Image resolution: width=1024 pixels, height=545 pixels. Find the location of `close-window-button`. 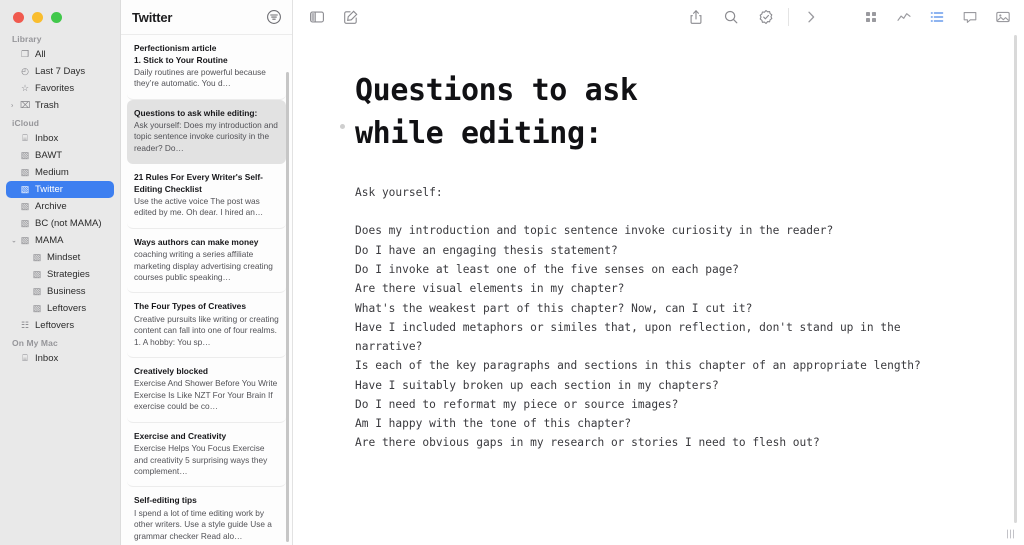

close-window-button is located at coordinates (18, 17).